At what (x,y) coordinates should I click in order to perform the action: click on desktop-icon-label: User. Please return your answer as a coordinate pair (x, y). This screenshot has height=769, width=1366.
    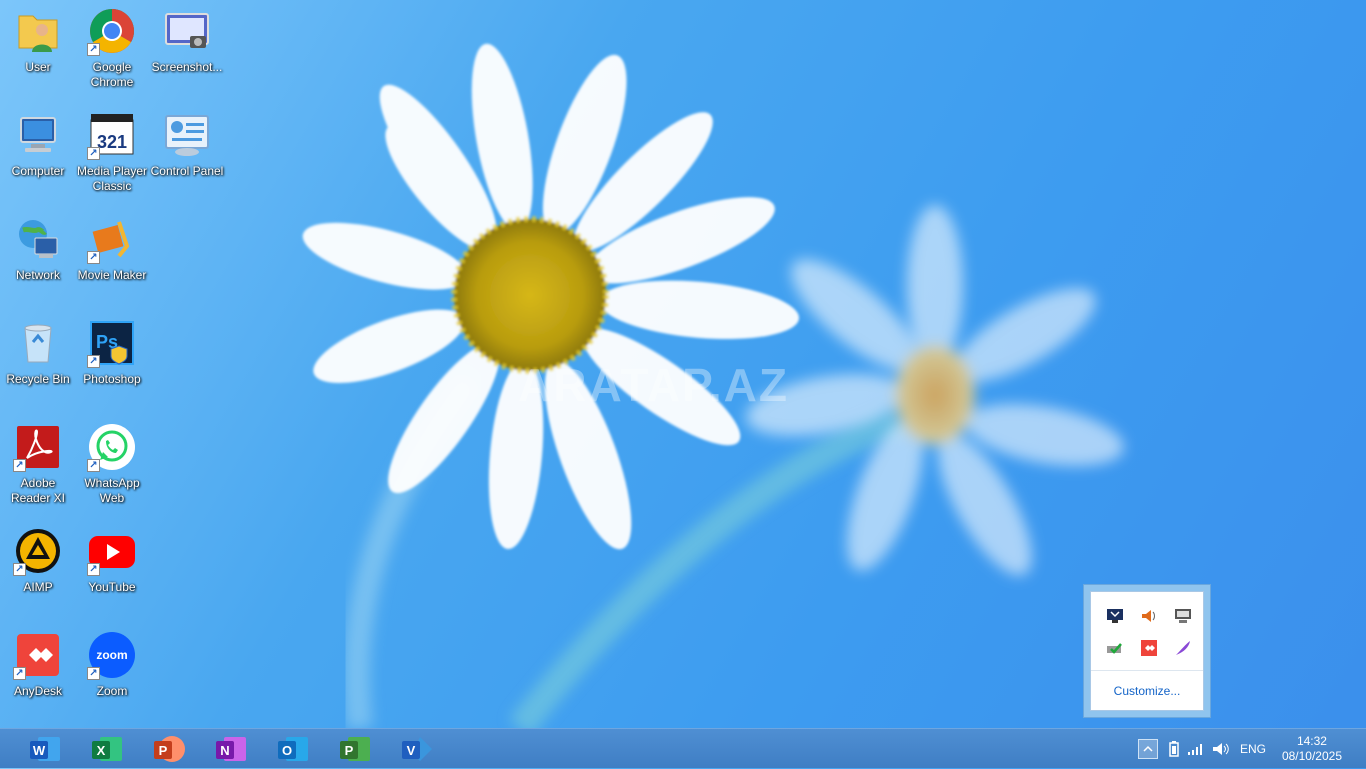
    Looking at the image, I should click on (38, 67).